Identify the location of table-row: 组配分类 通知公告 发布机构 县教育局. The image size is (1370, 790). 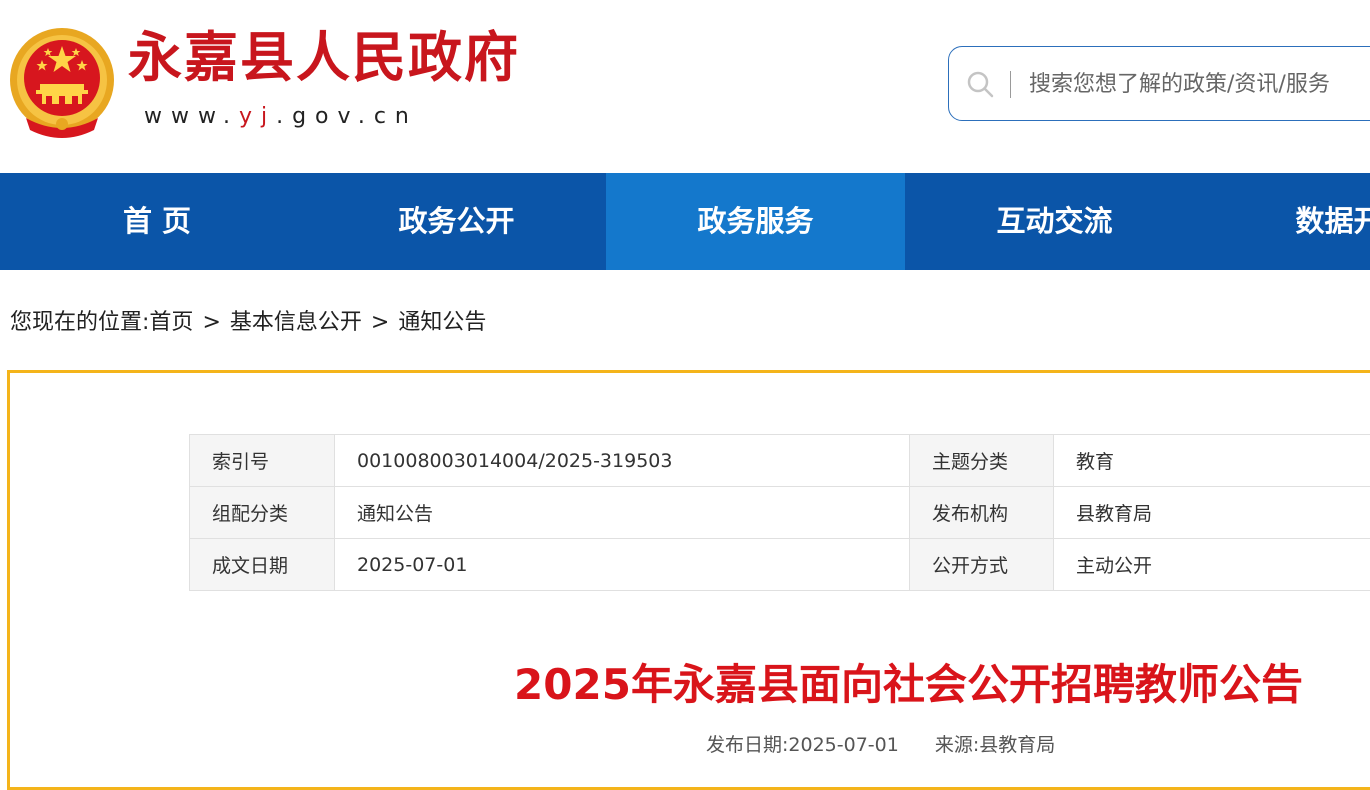
(780, 513).